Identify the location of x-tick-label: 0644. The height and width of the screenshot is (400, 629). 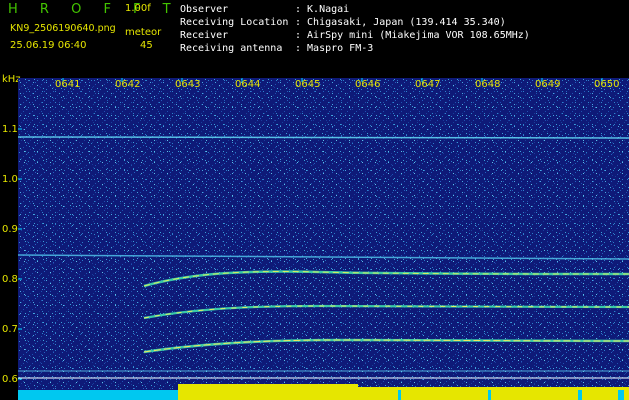
(248, 84).